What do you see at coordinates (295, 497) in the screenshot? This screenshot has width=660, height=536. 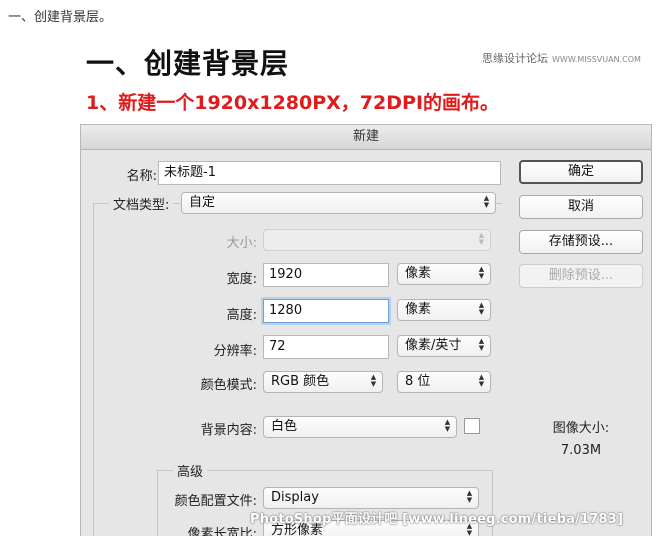 I see `color-profile-value: Display` at bounding box center [295, 497].